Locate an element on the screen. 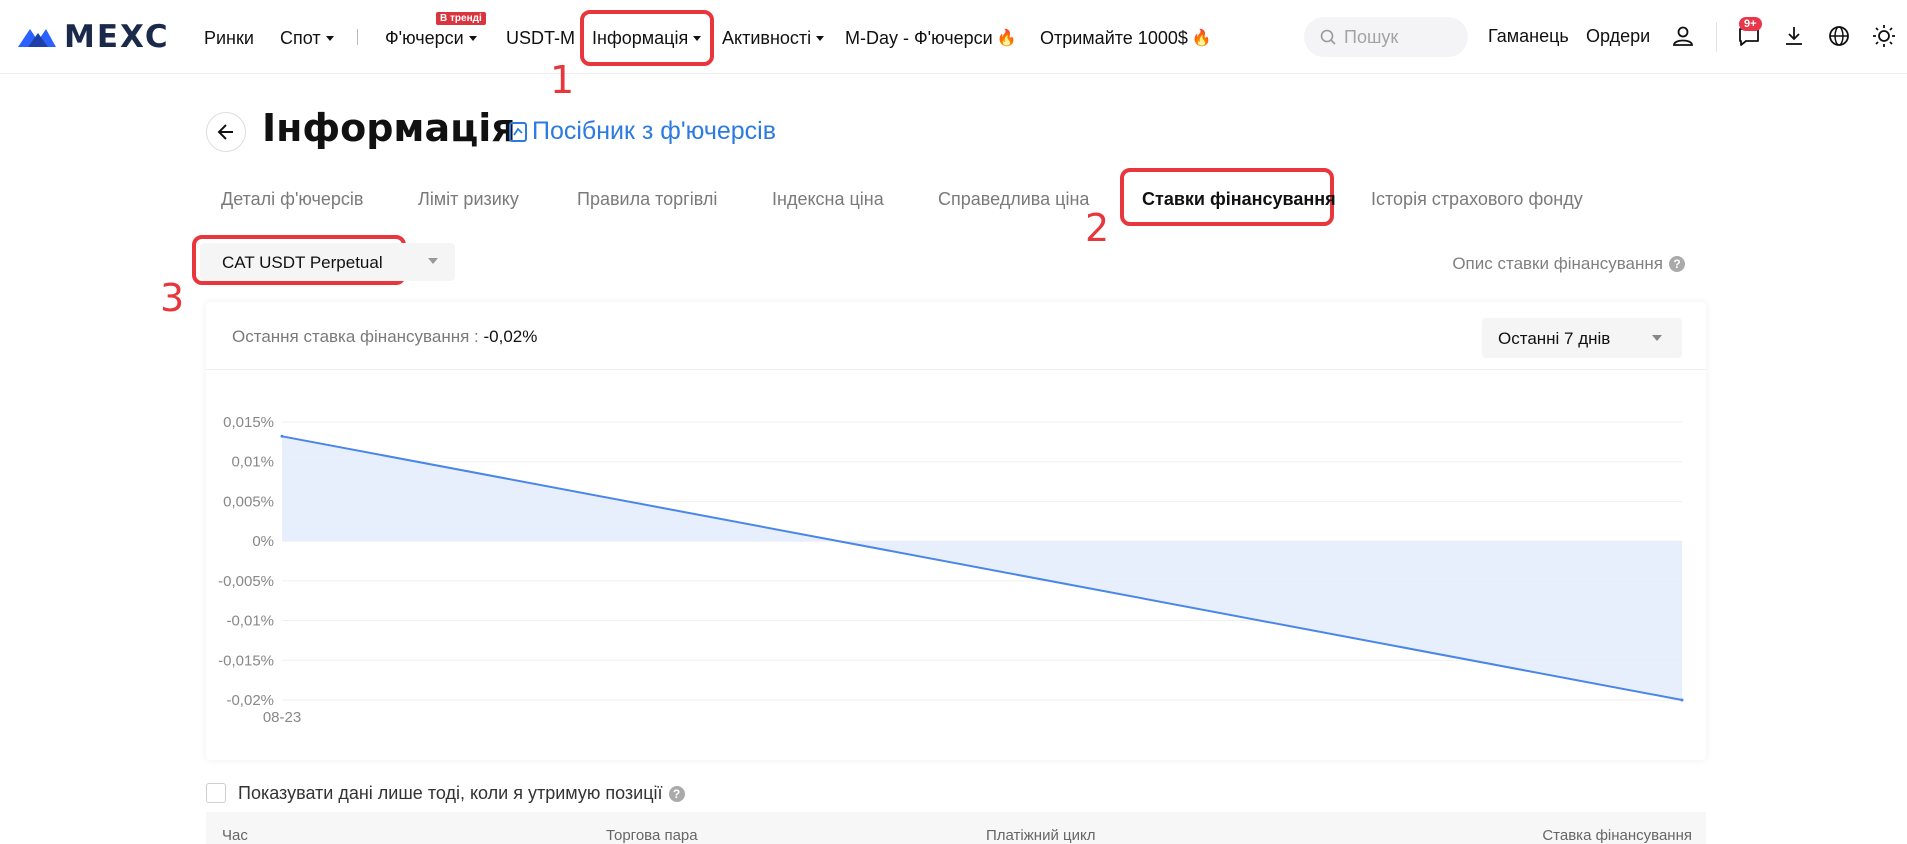  nav-usdt-m: USDT-M is located at coordinates (540, 38).